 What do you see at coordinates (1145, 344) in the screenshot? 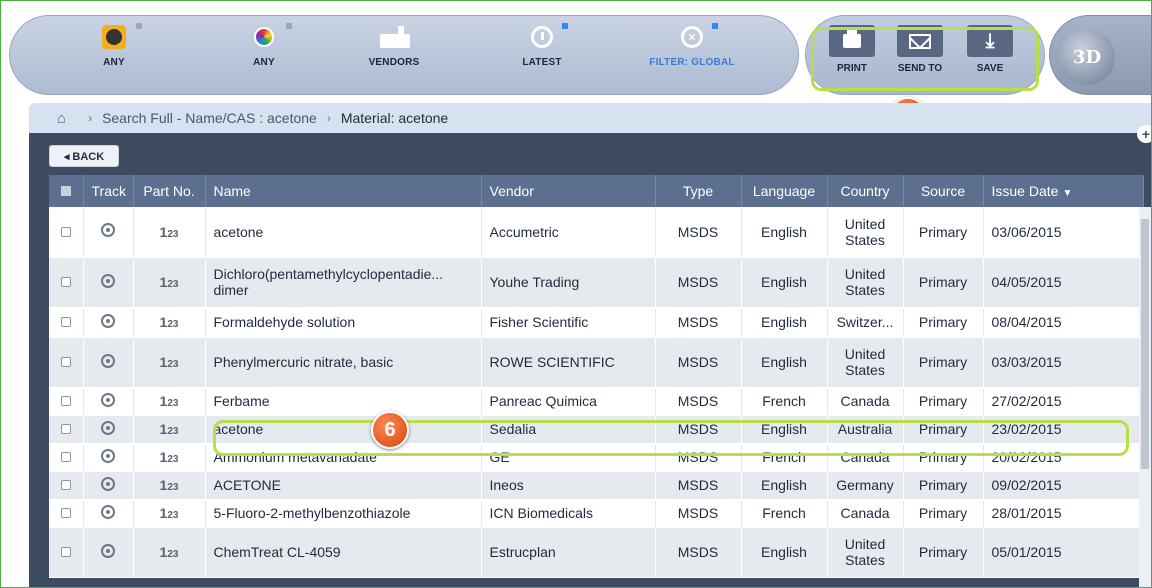
I see `scrollbar-thumb` at bounding box center [1145, 344].